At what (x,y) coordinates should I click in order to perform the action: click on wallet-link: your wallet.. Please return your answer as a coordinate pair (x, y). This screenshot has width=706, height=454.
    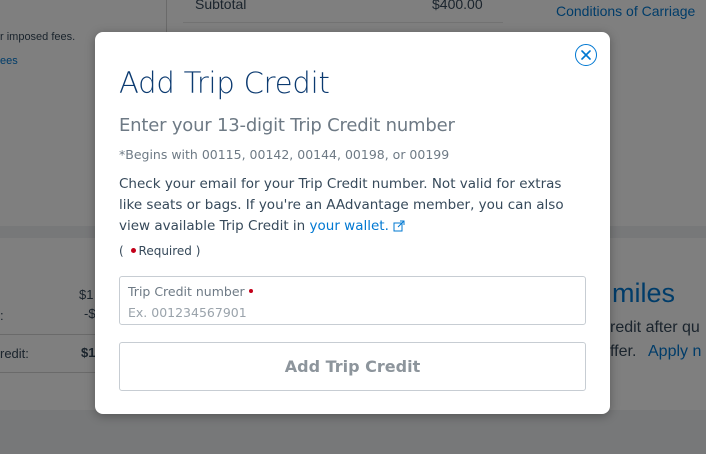
    Looking at the image, I should click on (357, 226).